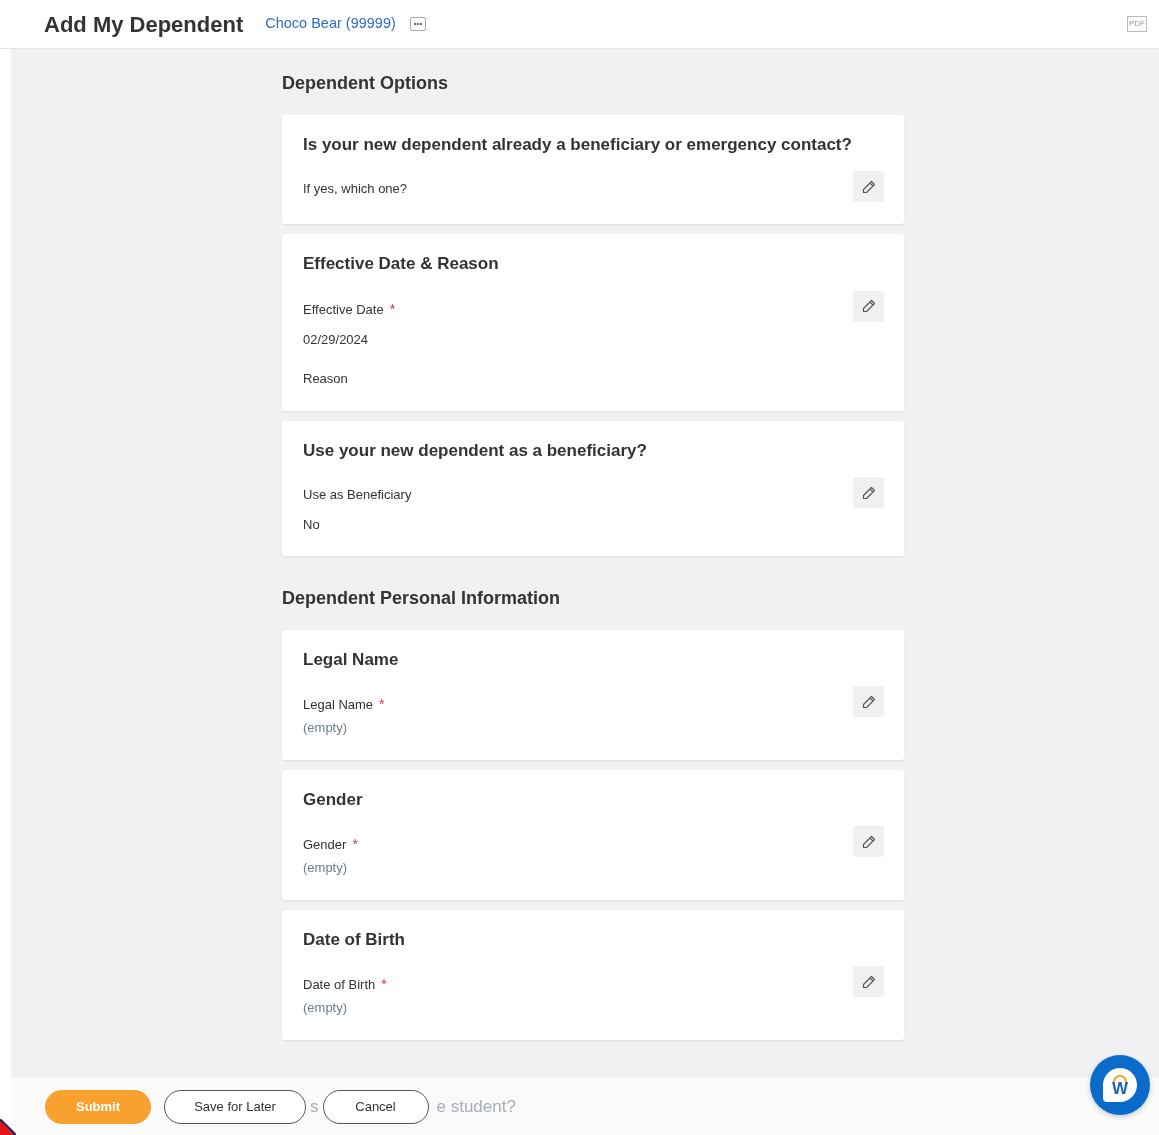 Image resolution: width=1159 pixels, height=1135 pixels. I want to click on card-title: Date of Birth, so click(354, 939).